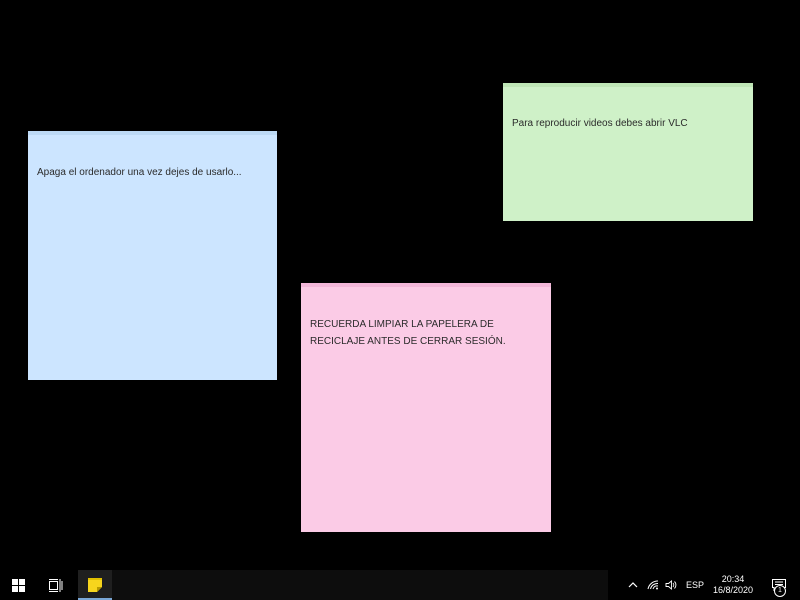  Describe the element at coordinates (360, 585) in the screenshot. I see `taskbar-empty-area` at that location.